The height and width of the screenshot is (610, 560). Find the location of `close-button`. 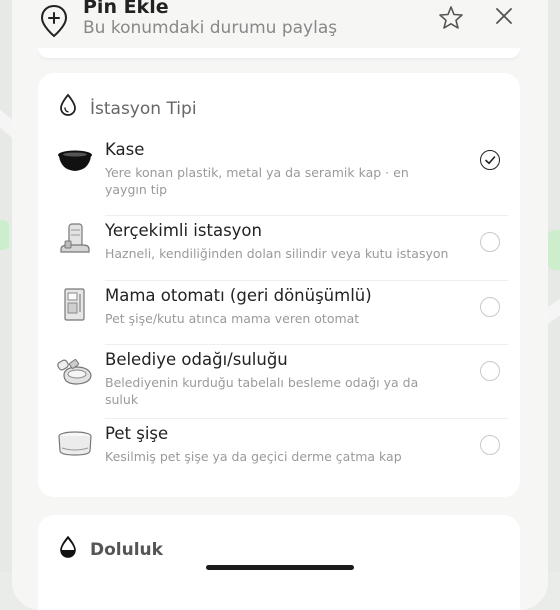

close-button is located at coordinates (504, 16).